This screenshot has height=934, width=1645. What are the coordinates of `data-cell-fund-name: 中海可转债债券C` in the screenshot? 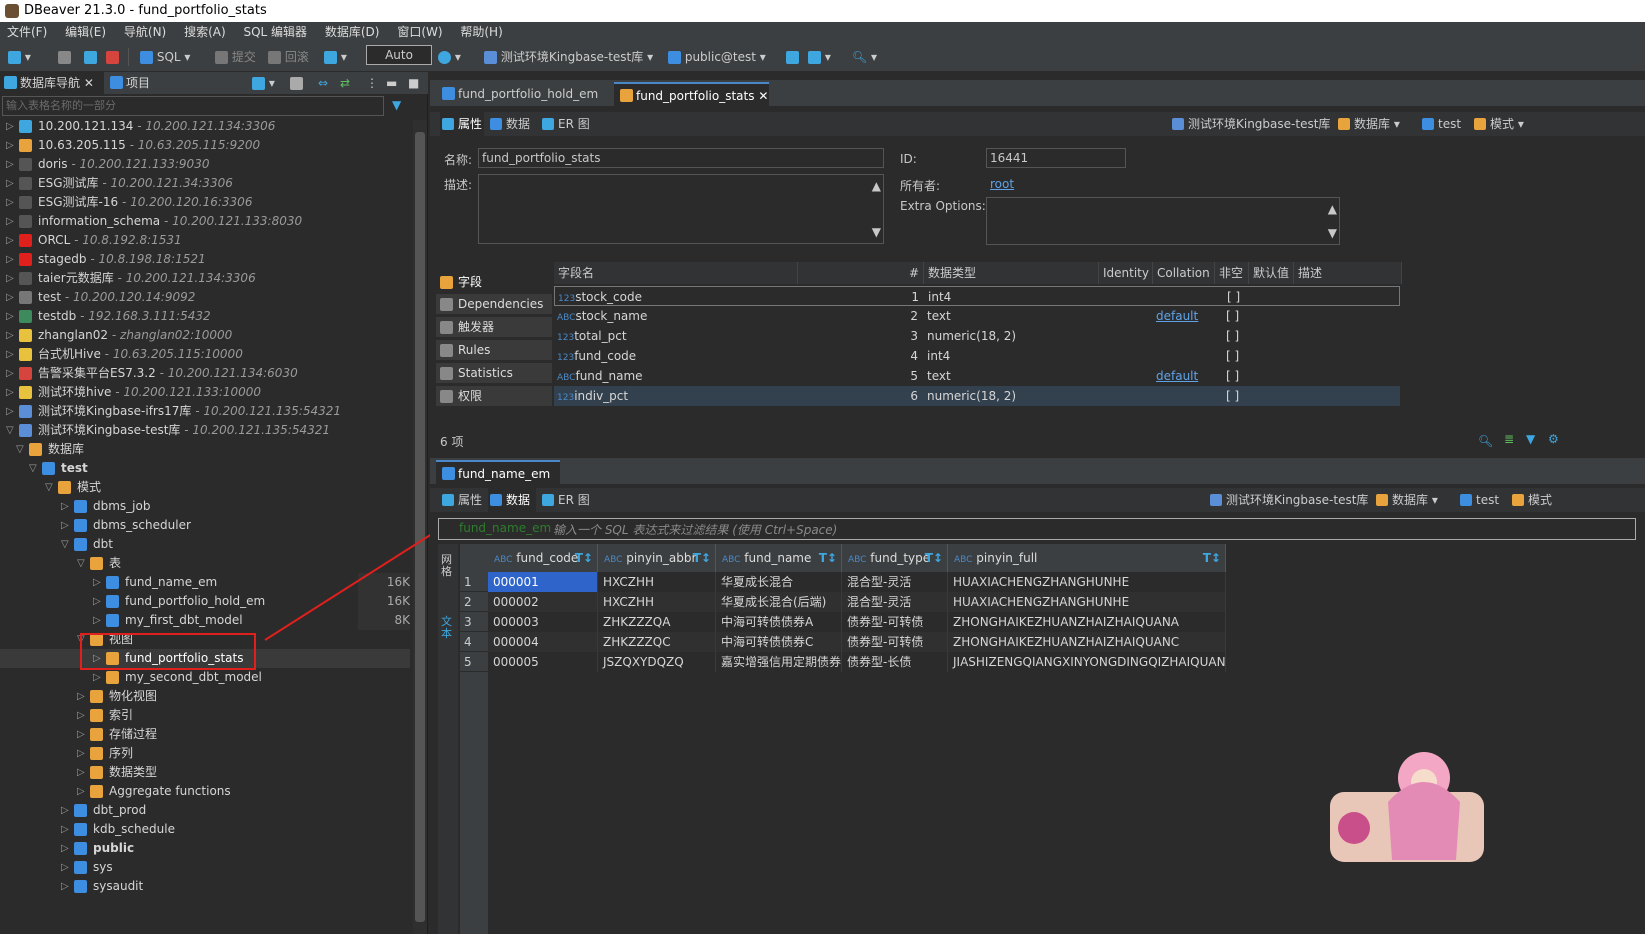 It's located at (779, 642).